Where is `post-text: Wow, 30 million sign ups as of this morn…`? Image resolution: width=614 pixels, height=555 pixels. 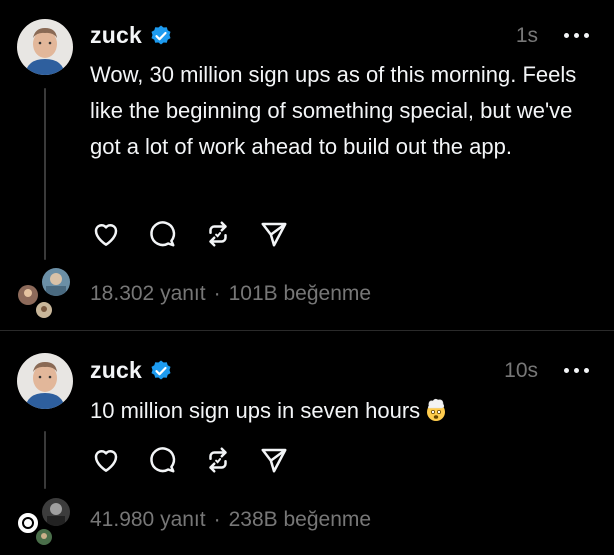
post-text: Wow, 30 million sign ups as of this morn… is located at coordinates (333, 110).